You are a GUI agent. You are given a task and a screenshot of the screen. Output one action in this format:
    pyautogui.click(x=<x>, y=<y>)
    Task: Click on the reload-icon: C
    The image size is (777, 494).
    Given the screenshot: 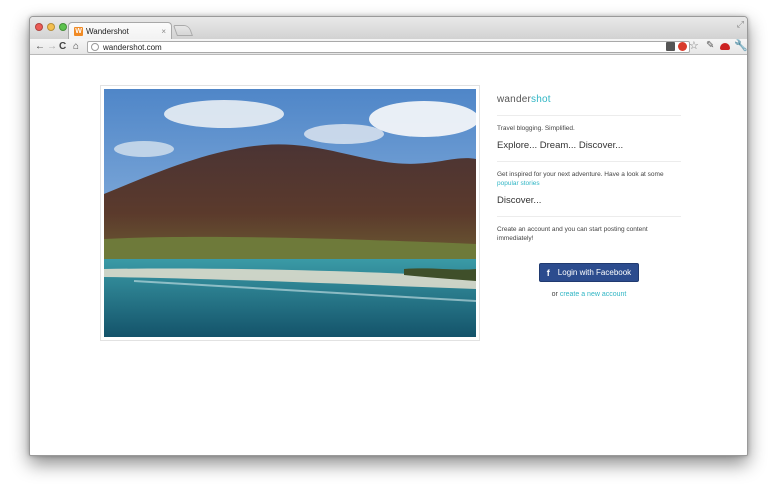 What is the action you would take?
    pyautogui.click(x=62, y=47)
    